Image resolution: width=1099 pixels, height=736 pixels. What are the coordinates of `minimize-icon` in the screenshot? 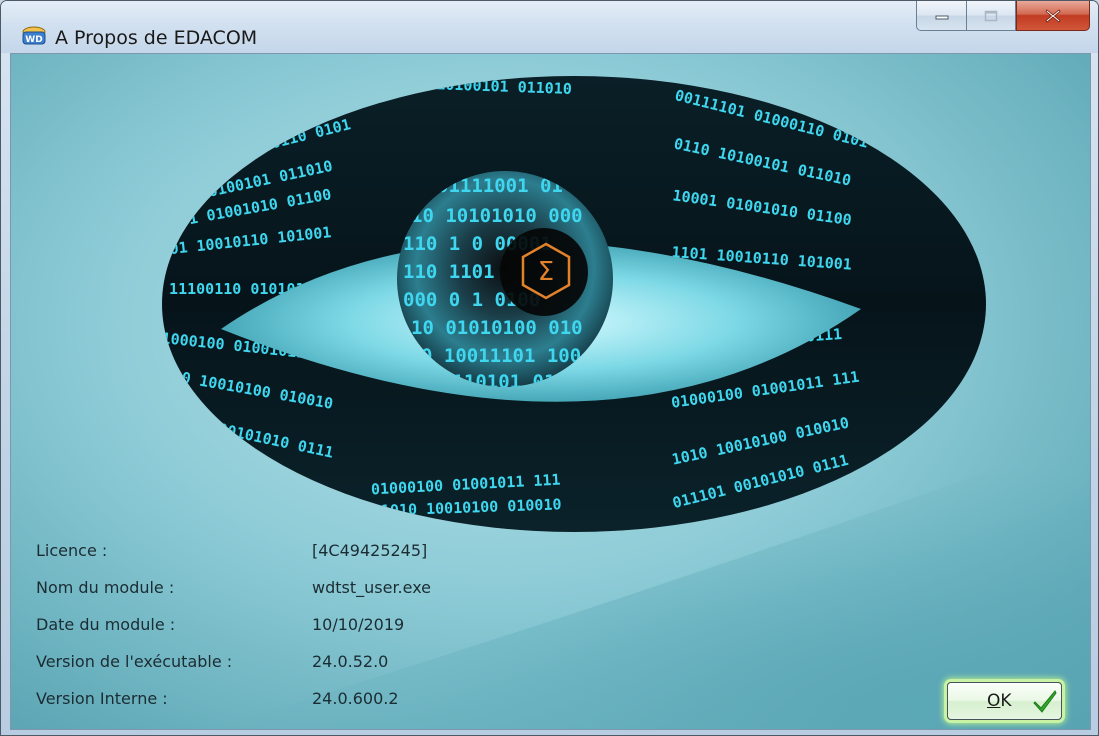 It's located at (941, 17).